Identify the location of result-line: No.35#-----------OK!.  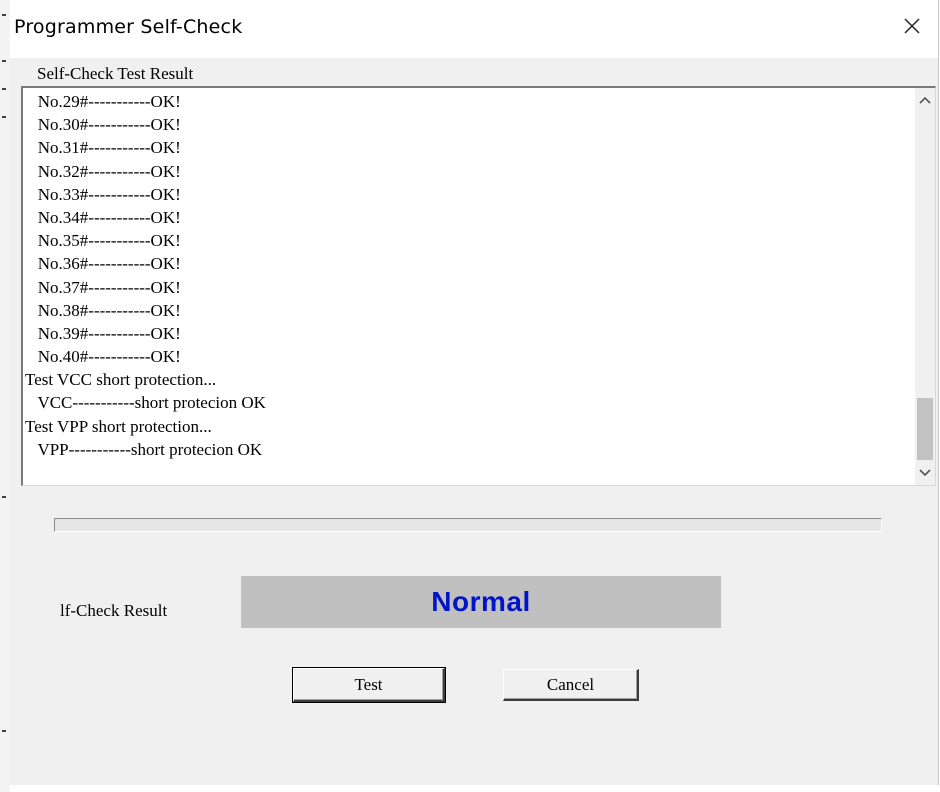
(103, 241).